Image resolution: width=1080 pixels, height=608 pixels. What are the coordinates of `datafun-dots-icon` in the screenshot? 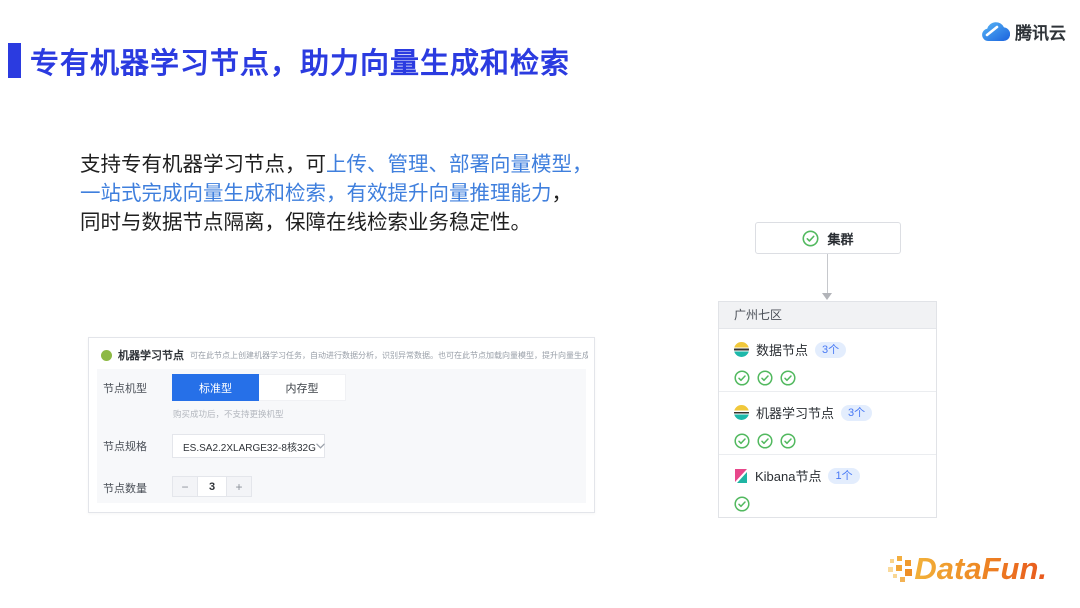 It's located at (901, 569).